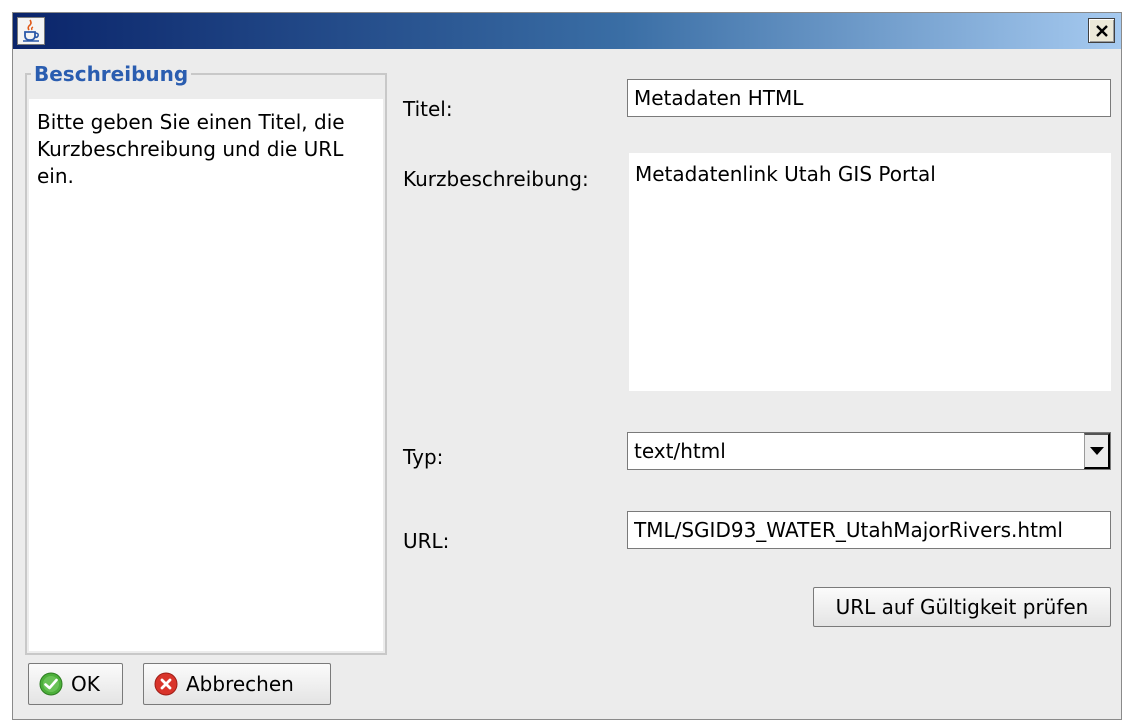 The width and height of the screenshot is (1133, 725). I want to click on java-cup-icon, so click(31, 31).